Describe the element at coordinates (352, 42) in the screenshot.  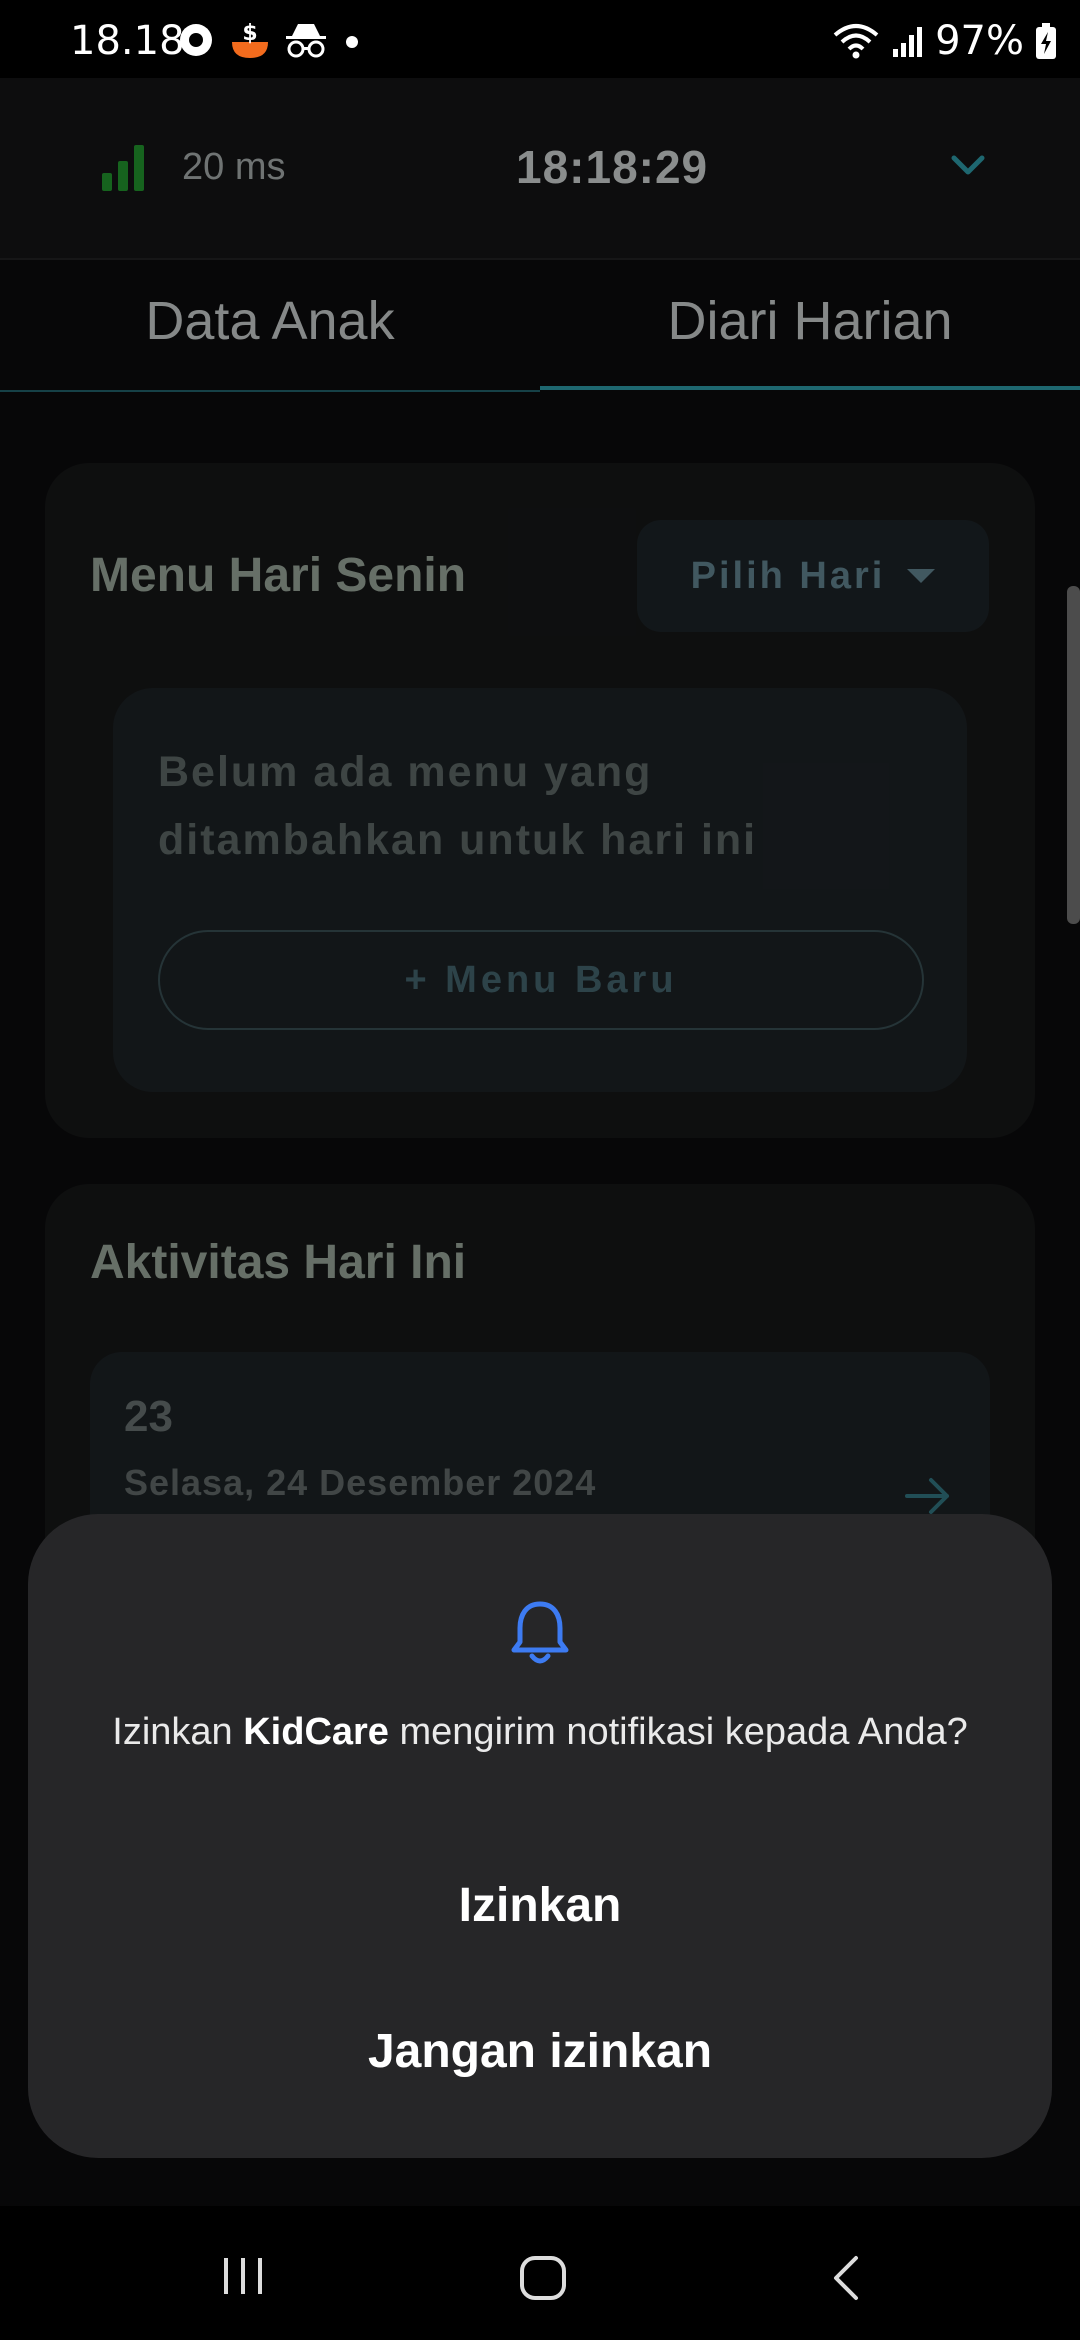
I see `dot-icon` at that location.